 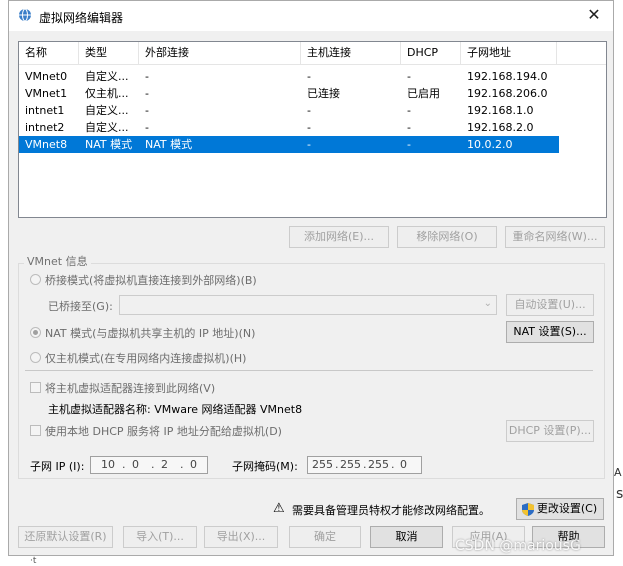 What do you see at coordinates (289, 76) in the screenshot?
I see `table-row: VMnet0 自定义... - - - 192.168.194.0` at bounding box center [289, 76].